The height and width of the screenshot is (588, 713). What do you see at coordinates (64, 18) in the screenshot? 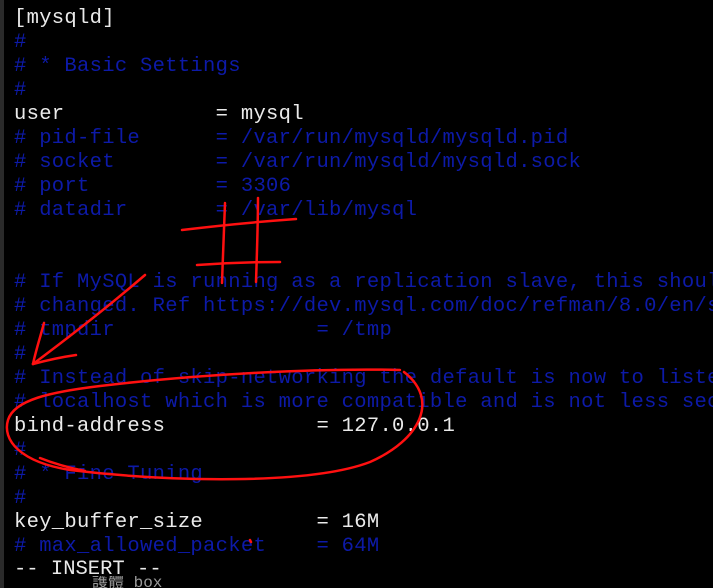
I see `config-line-section: [mysqld]` at bounding box center [64, 18].